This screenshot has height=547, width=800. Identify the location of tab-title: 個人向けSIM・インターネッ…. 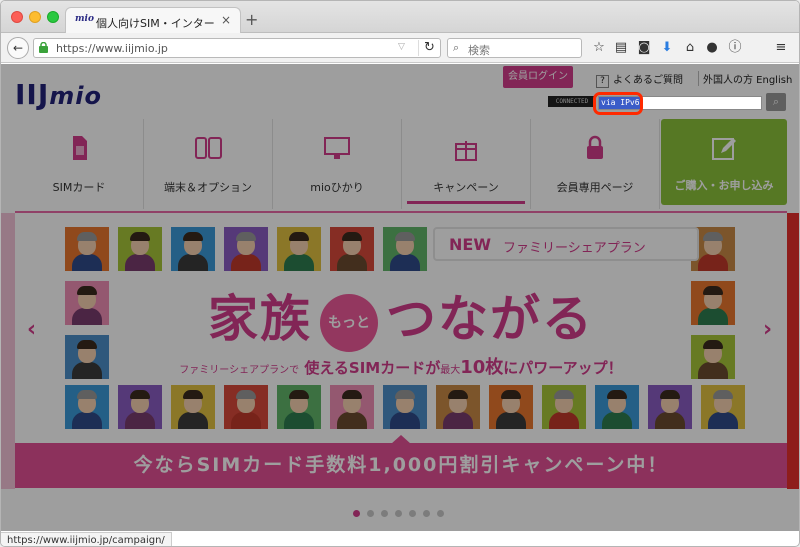
(155, 23).